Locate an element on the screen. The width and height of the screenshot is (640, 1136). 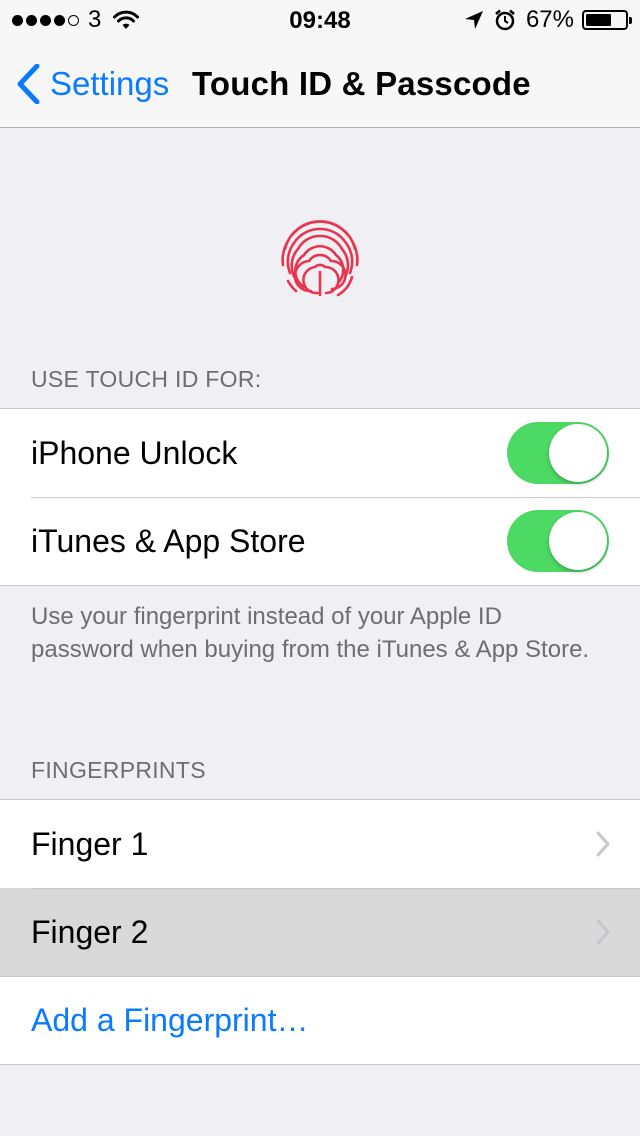
fingerprint-icon is located at coordinates (320, 258).